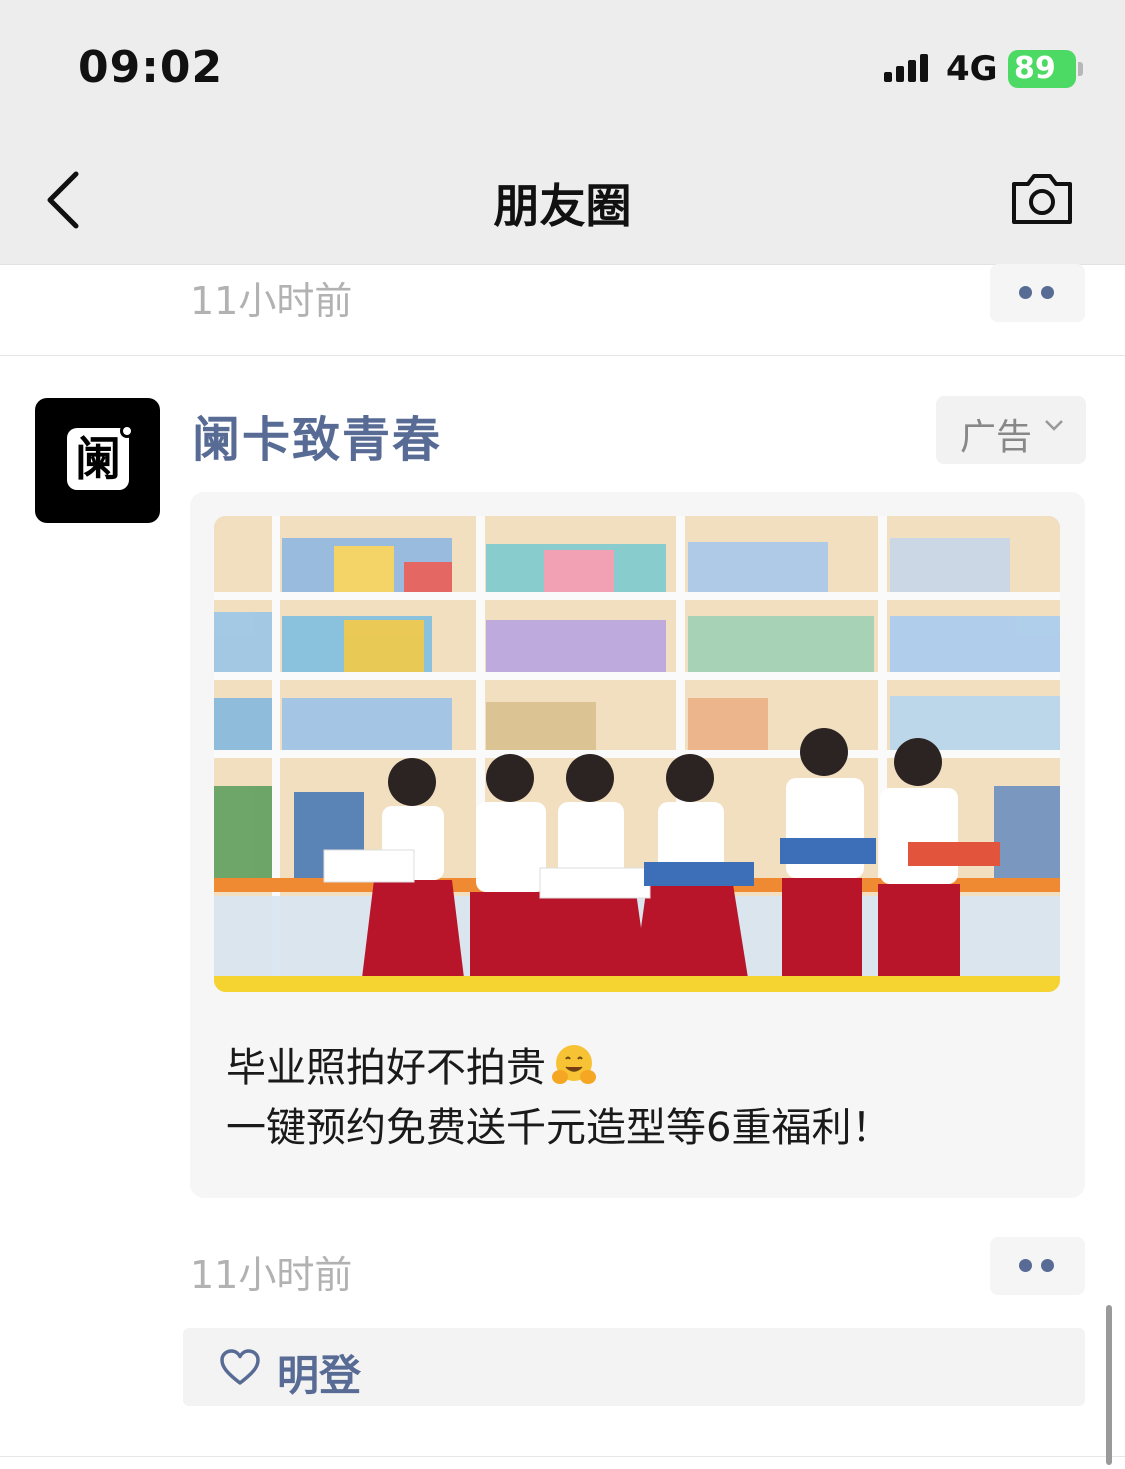  I want to click on ad-caption: 毕业照拍好不拍贵 一键预约免费送千元造型等6重福利！, so click(646, 1098).